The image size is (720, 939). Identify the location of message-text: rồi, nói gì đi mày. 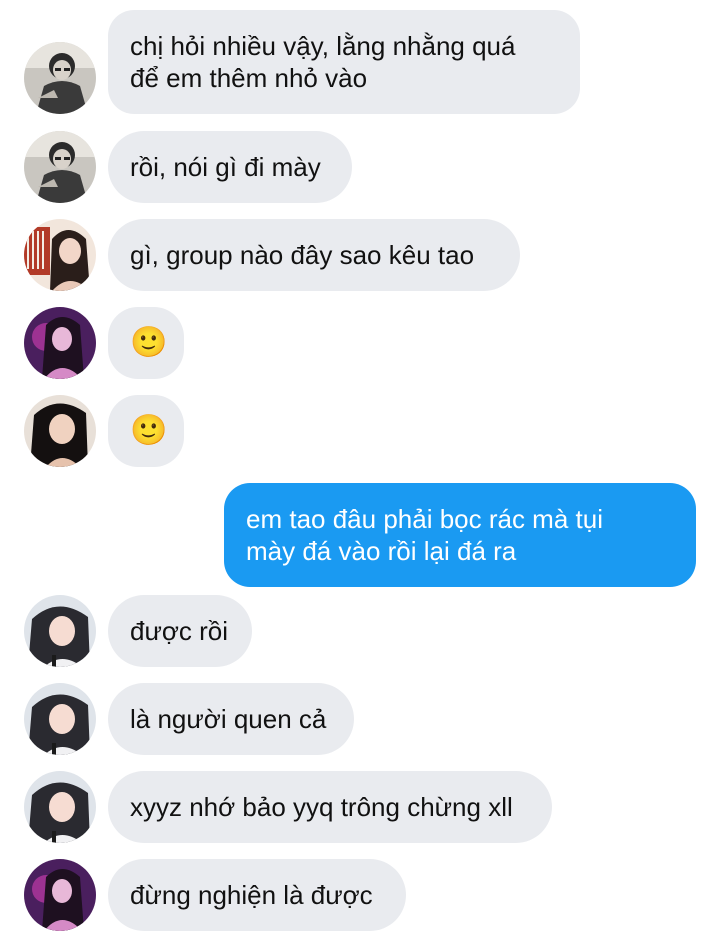
(225, 167).